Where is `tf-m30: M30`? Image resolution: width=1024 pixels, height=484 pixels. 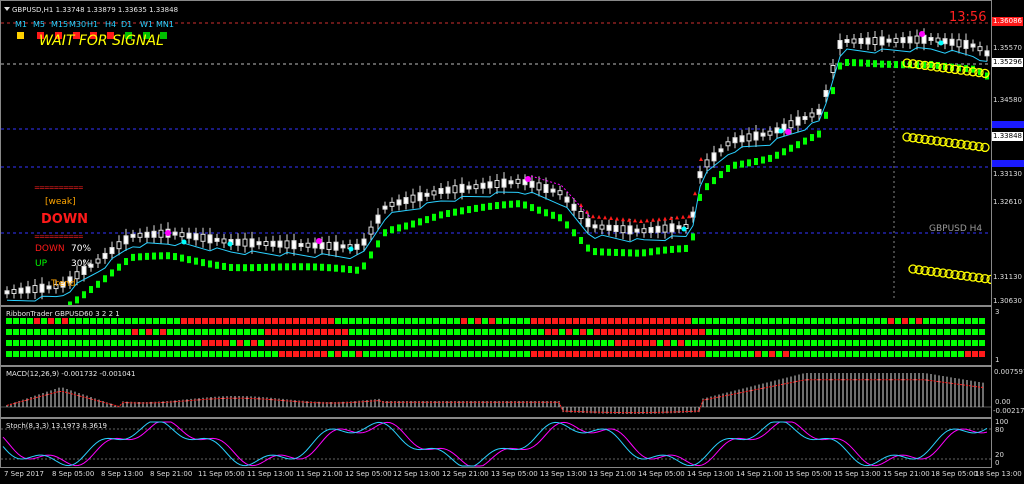 tf-m30: M30 is located at coordinates (77, 24).